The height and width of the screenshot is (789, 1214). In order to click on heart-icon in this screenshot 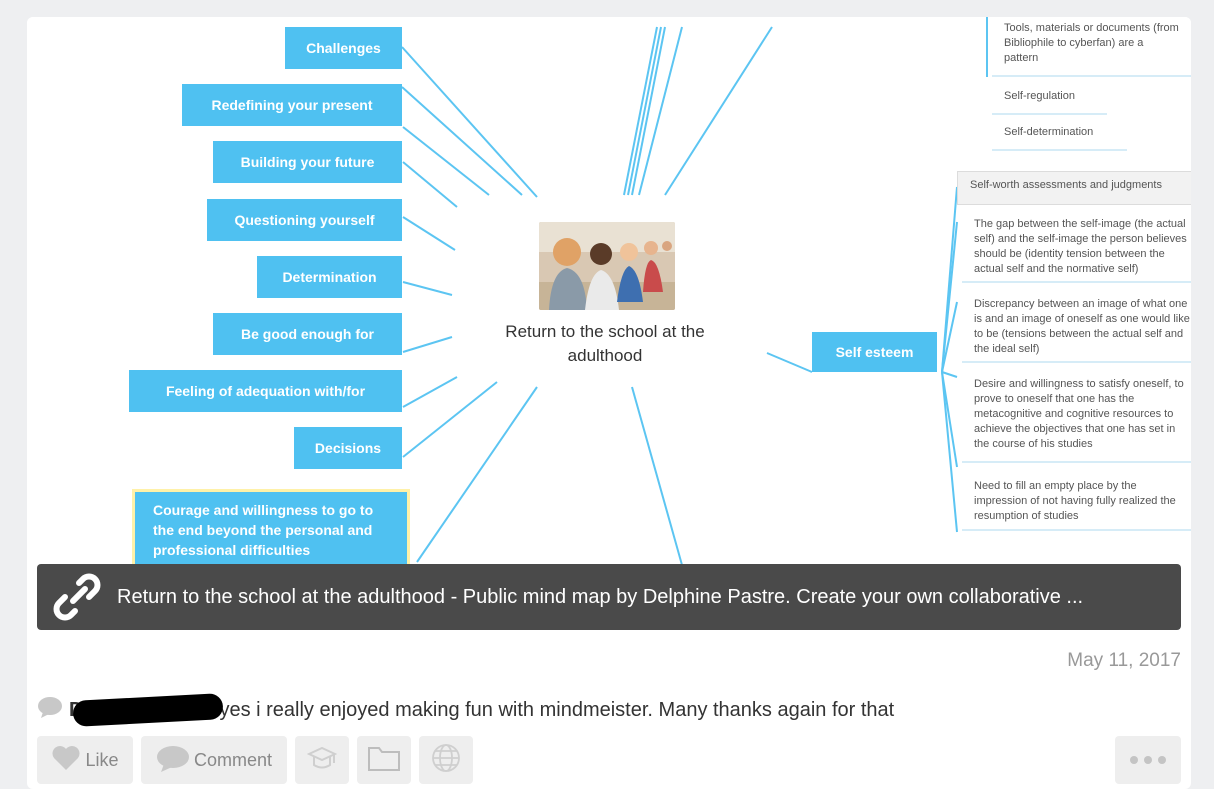, I will do `click(66, 760)`.